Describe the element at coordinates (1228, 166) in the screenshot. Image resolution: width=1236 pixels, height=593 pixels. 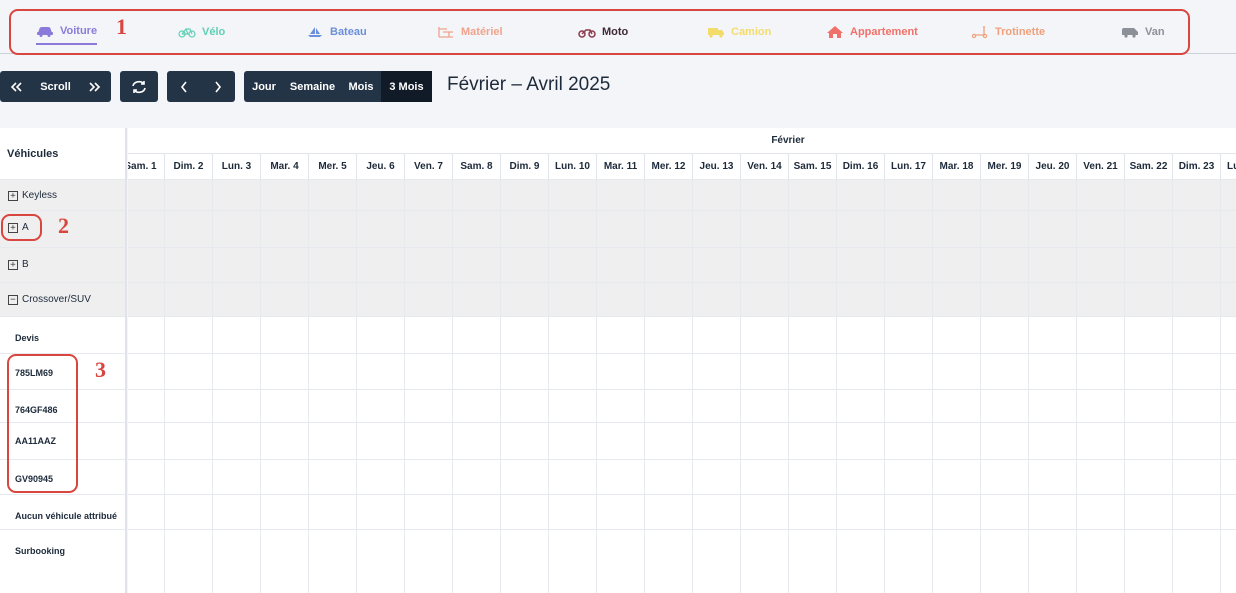
I see `day-header: Lun. 24` at that location.